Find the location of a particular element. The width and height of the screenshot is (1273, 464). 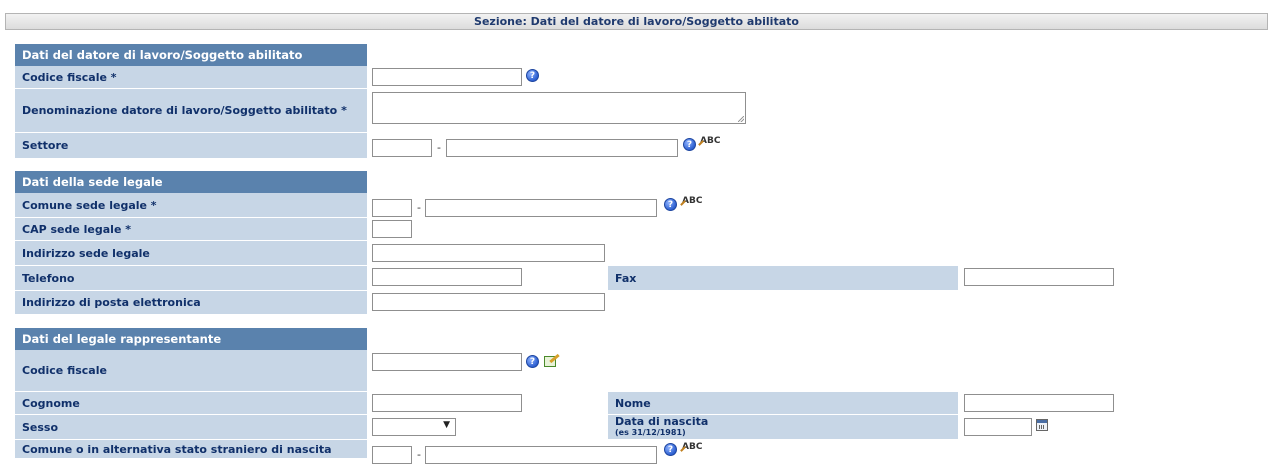

employer-codice-fiscale-label: Codice fiscale * is located at coordinates (191, 77).